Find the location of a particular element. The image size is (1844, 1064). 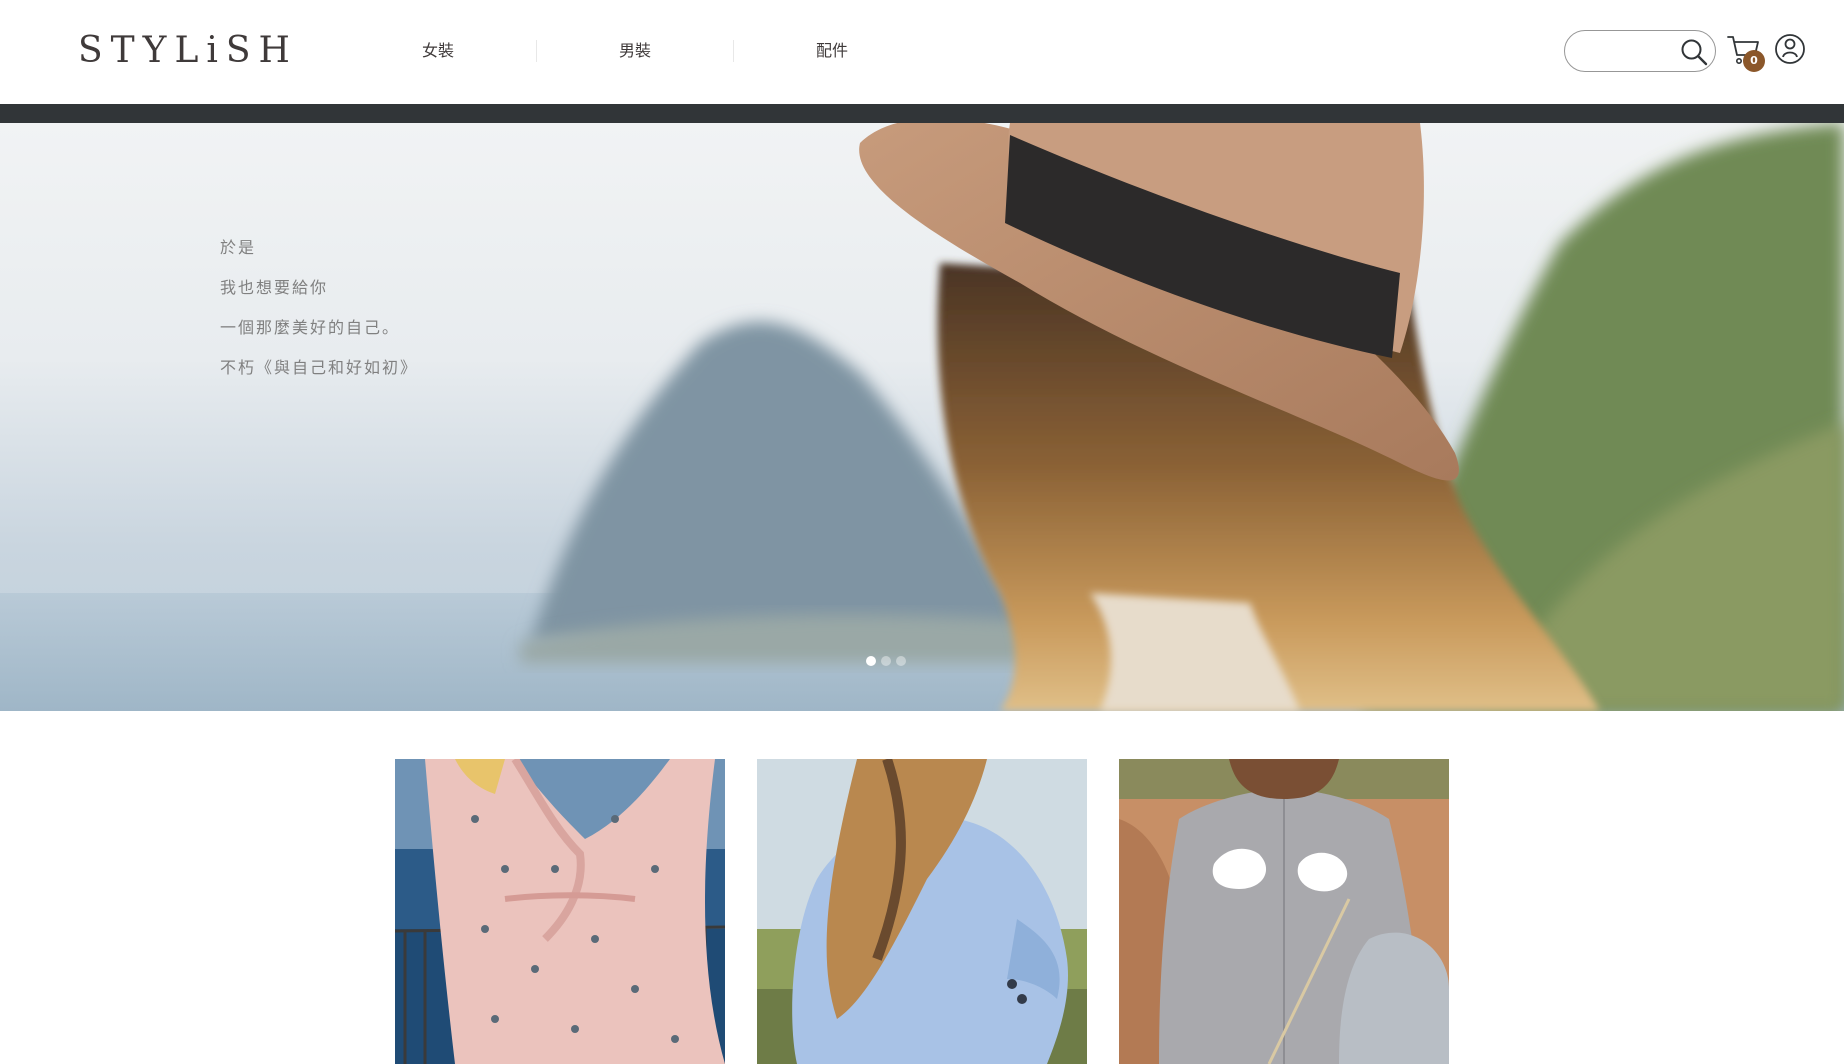

hero-story-line: 不朽《與自己和好如初》 is located at coordinates (319, 367).